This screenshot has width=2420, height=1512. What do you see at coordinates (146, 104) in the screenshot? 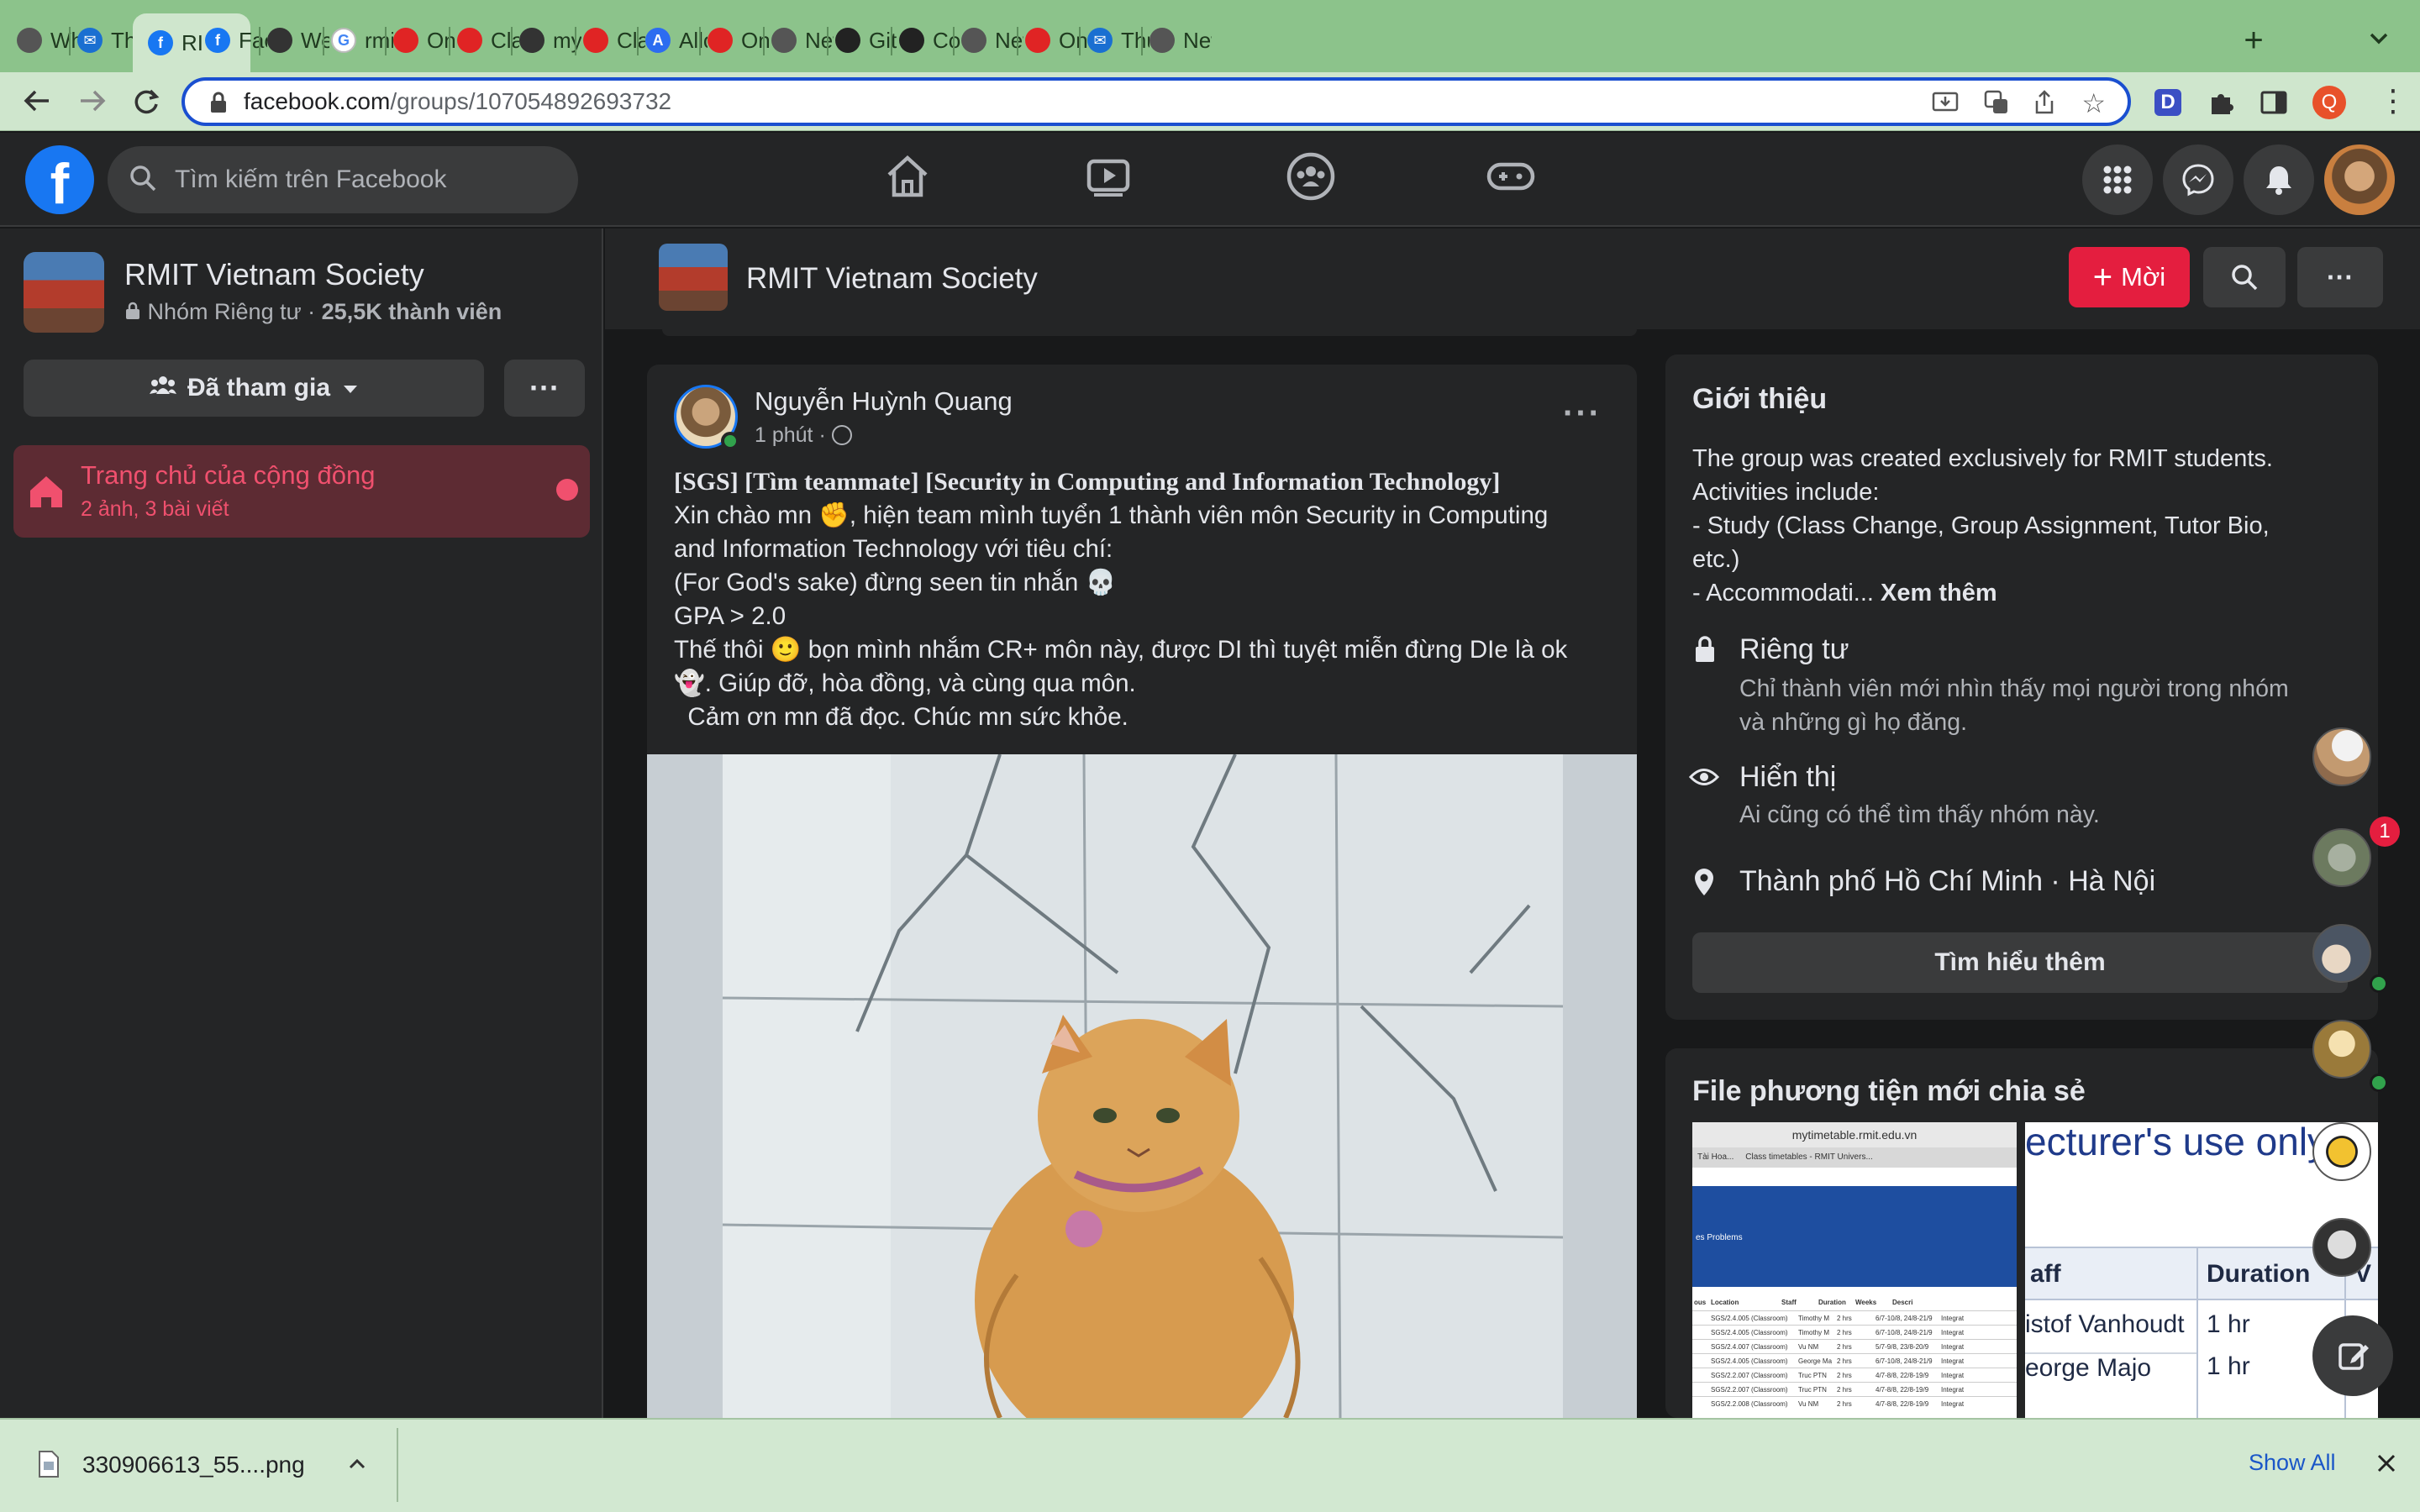
I see `reload-icon` at bounding box center [146, 104].